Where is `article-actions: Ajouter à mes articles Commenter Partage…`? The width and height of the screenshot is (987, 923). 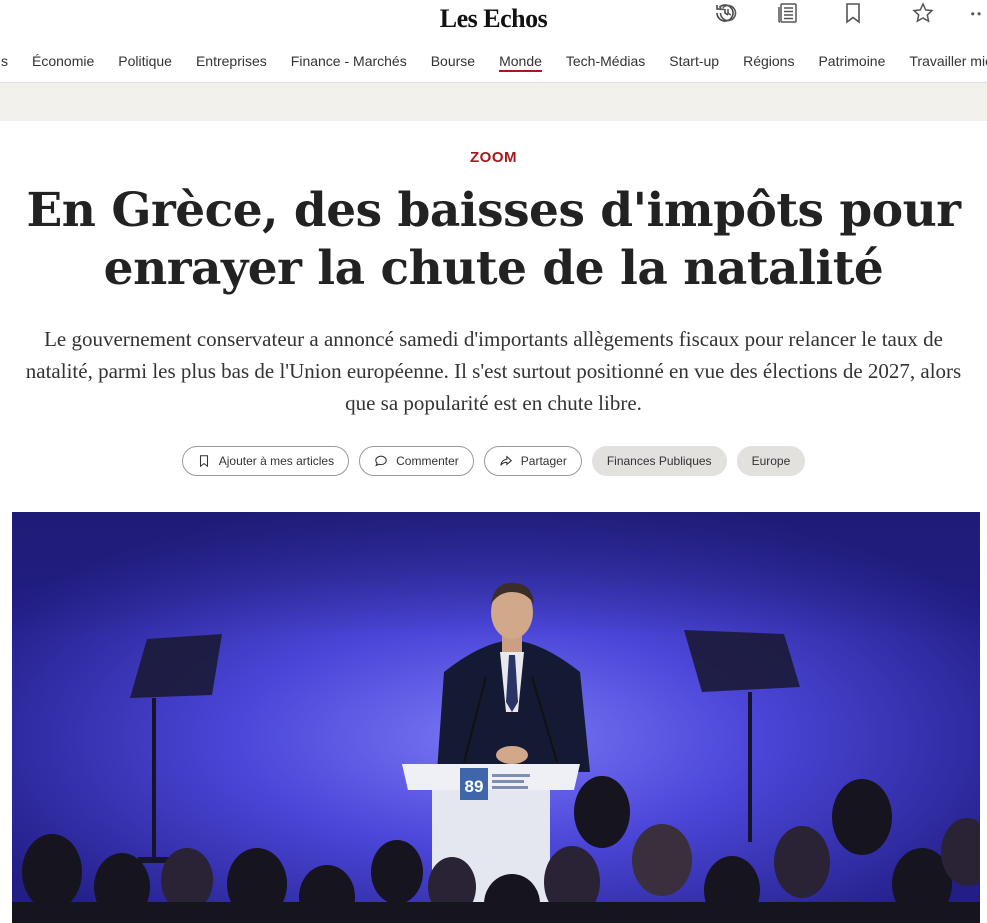
article-actions: Ajouter à mes articles Commenter Partage… is located at coordinates (493, 461).